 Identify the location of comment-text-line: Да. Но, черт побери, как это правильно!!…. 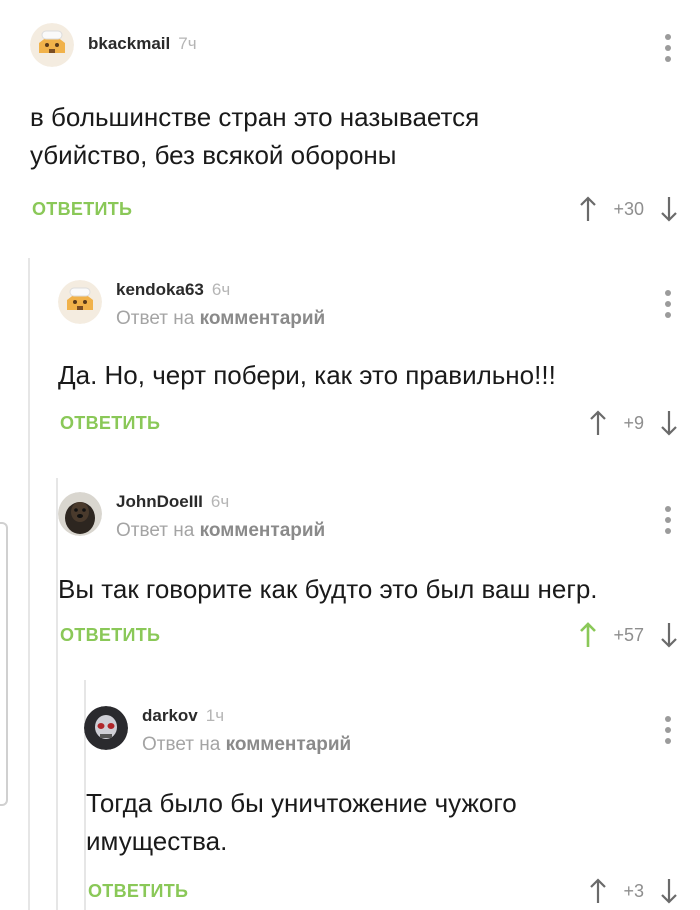
(307, 375).